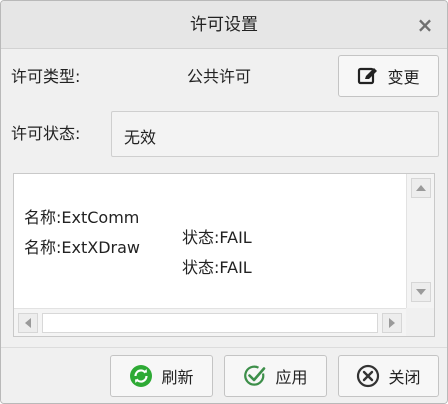  What do you see at coordinates (421, 292) in the screenshot?
I see `scroll-down-icon` at bounding box center [421, 292].